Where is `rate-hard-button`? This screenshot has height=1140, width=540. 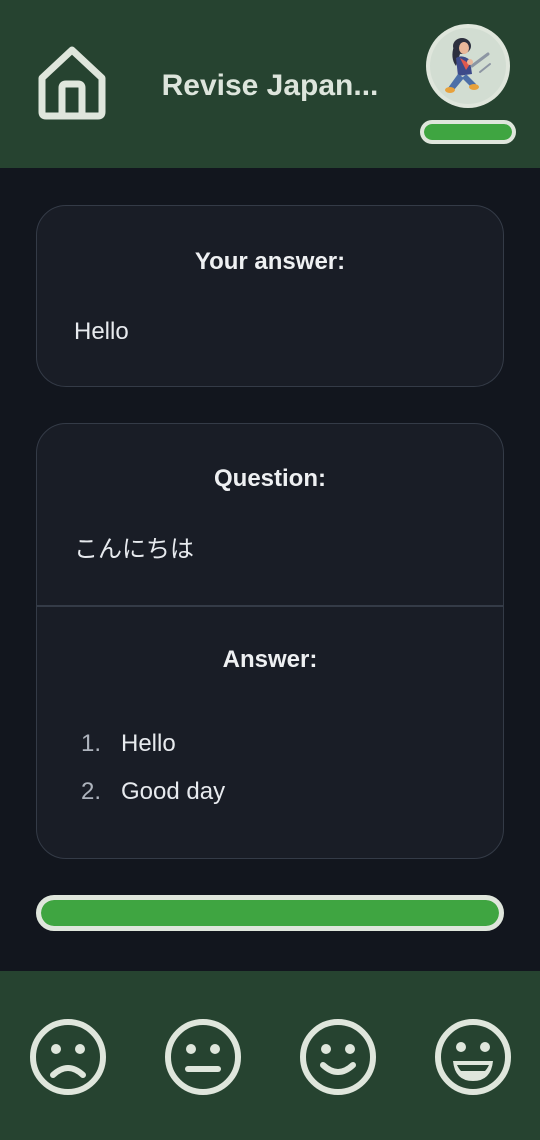 rate-hard-button is located at coordinates (203, 1057).